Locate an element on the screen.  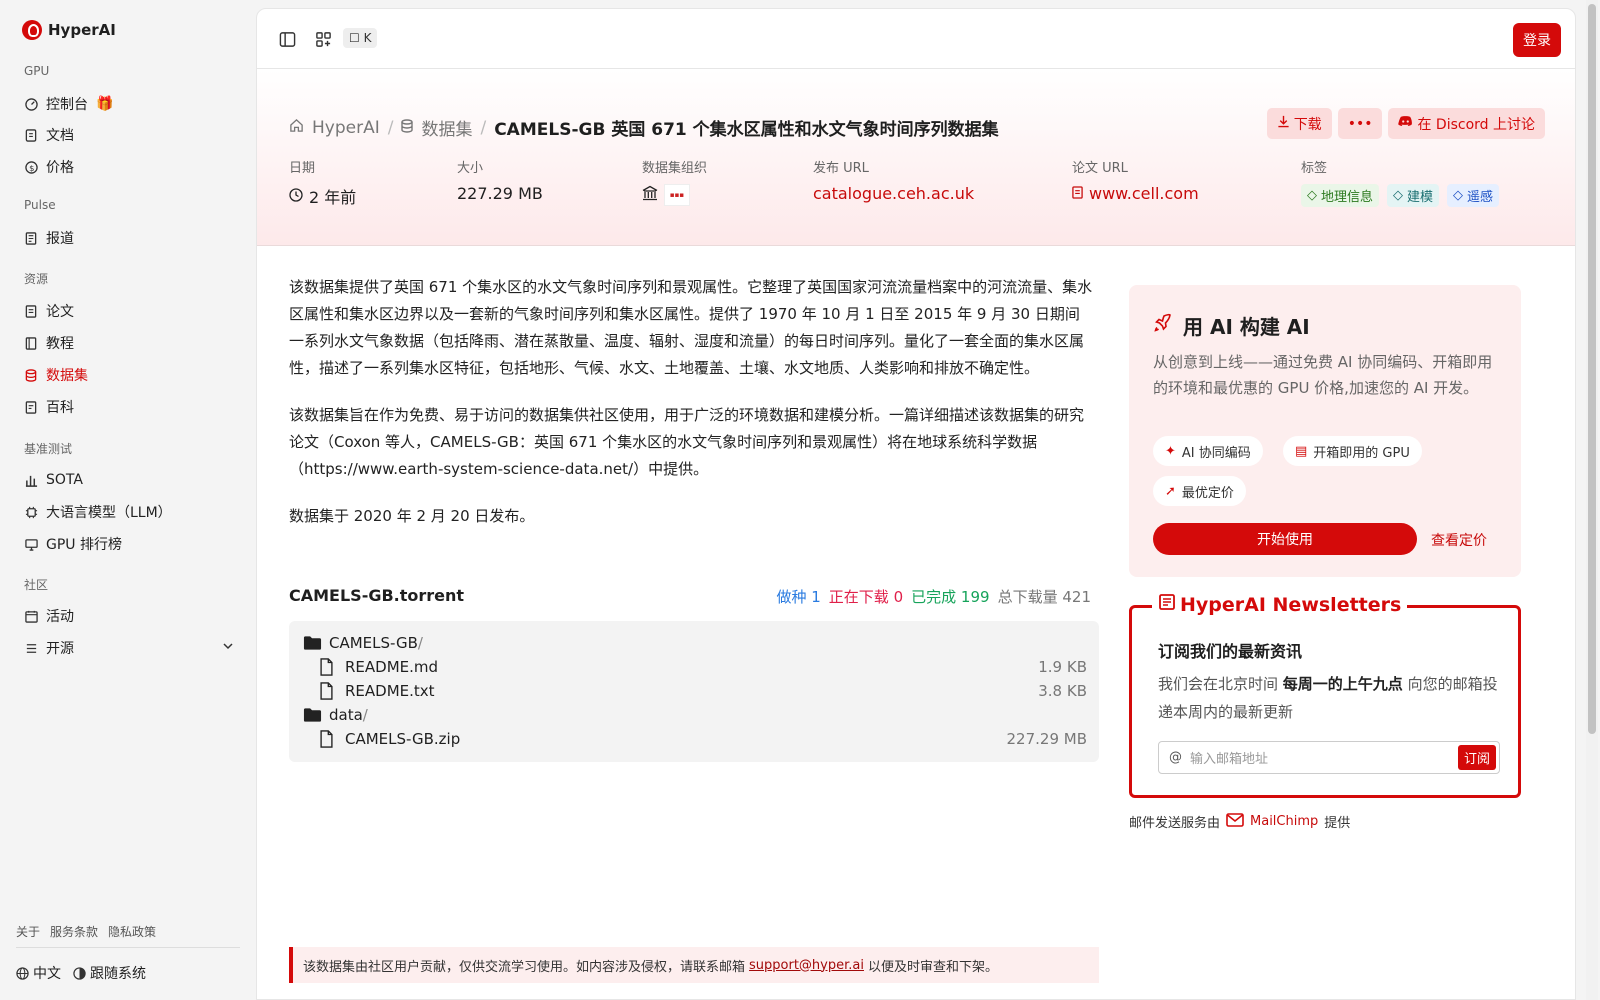
download-button: 下载 is located at coordinates (1299, 123).